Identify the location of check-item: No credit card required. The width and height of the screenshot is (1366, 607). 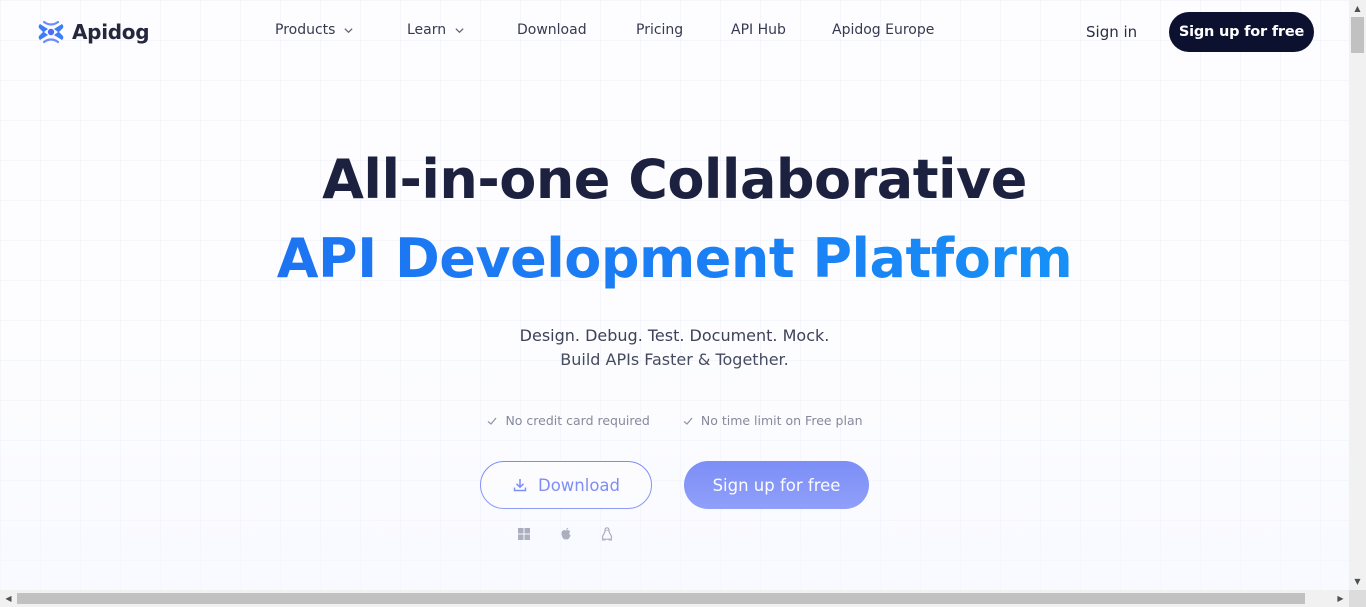
(568, 420).